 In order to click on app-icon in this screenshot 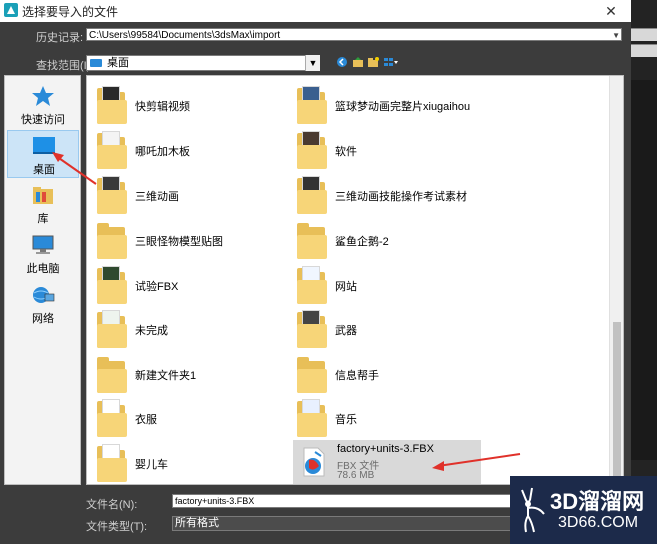, I will do `click(11, 10)`.